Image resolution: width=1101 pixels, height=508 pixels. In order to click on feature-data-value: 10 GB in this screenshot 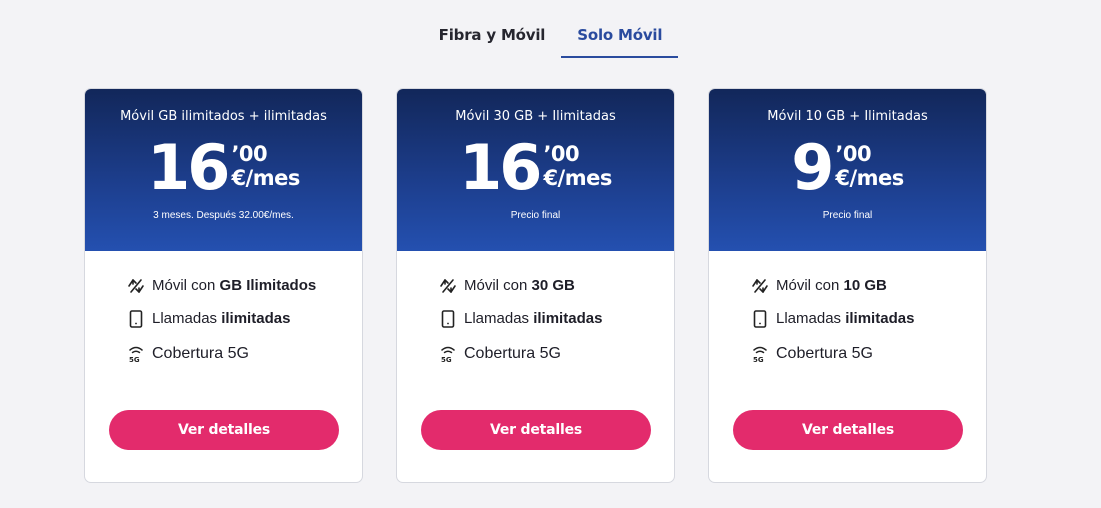, I will do `click(865, 285)`.